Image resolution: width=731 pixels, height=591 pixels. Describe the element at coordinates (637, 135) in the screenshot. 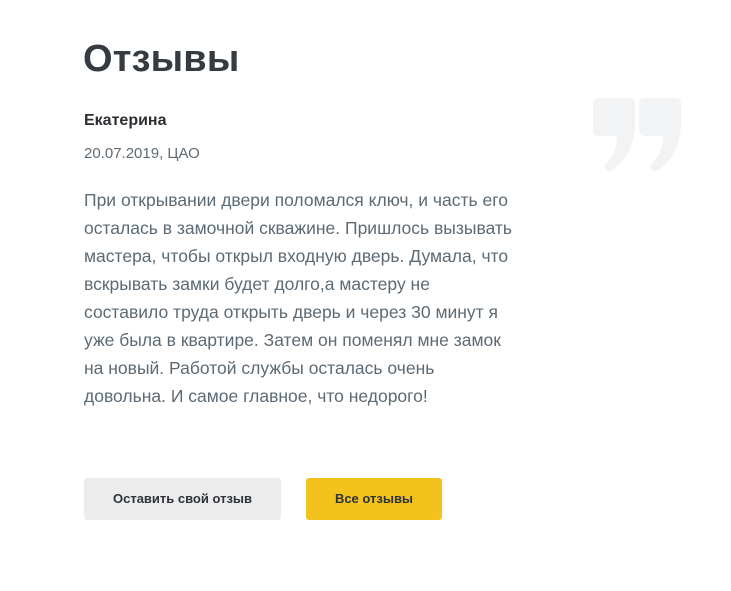

I see `quote-mark-icon` at that location.